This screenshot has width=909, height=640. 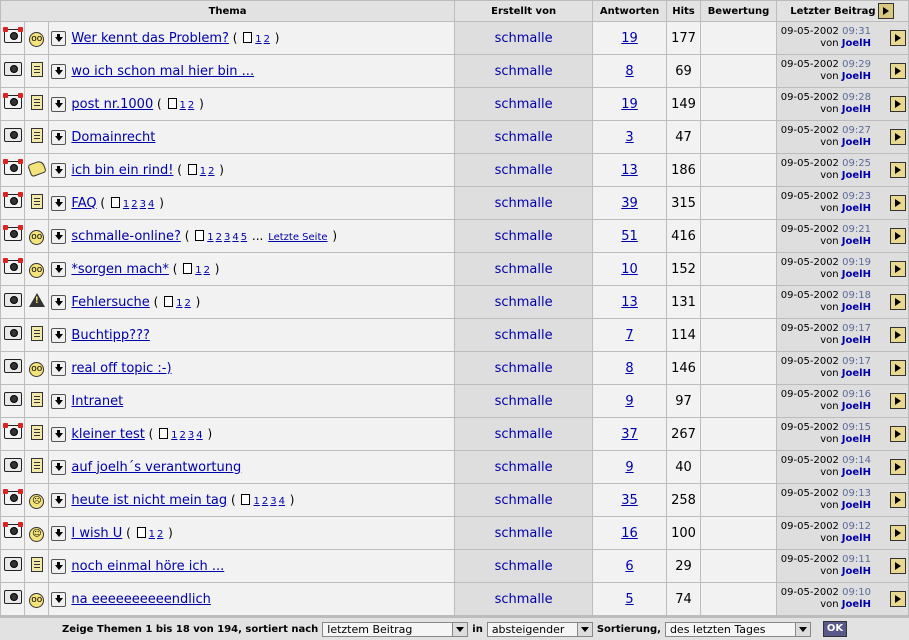 I want to click on topic-link: Intranet, so click(x=97, y=401).